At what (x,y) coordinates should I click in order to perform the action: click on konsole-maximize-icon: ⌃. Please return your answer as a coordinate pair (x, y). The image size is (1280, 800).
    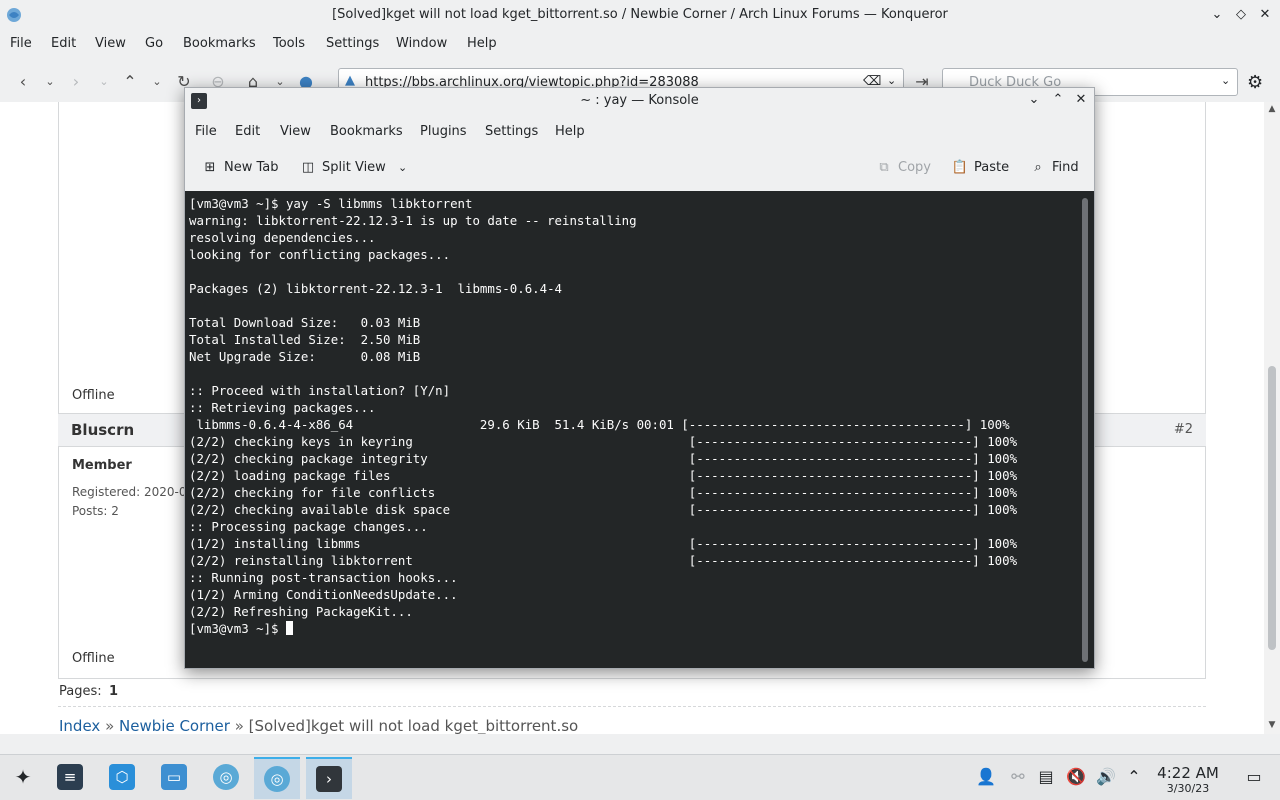
    Looking at the image, I should click on (1058, 100).